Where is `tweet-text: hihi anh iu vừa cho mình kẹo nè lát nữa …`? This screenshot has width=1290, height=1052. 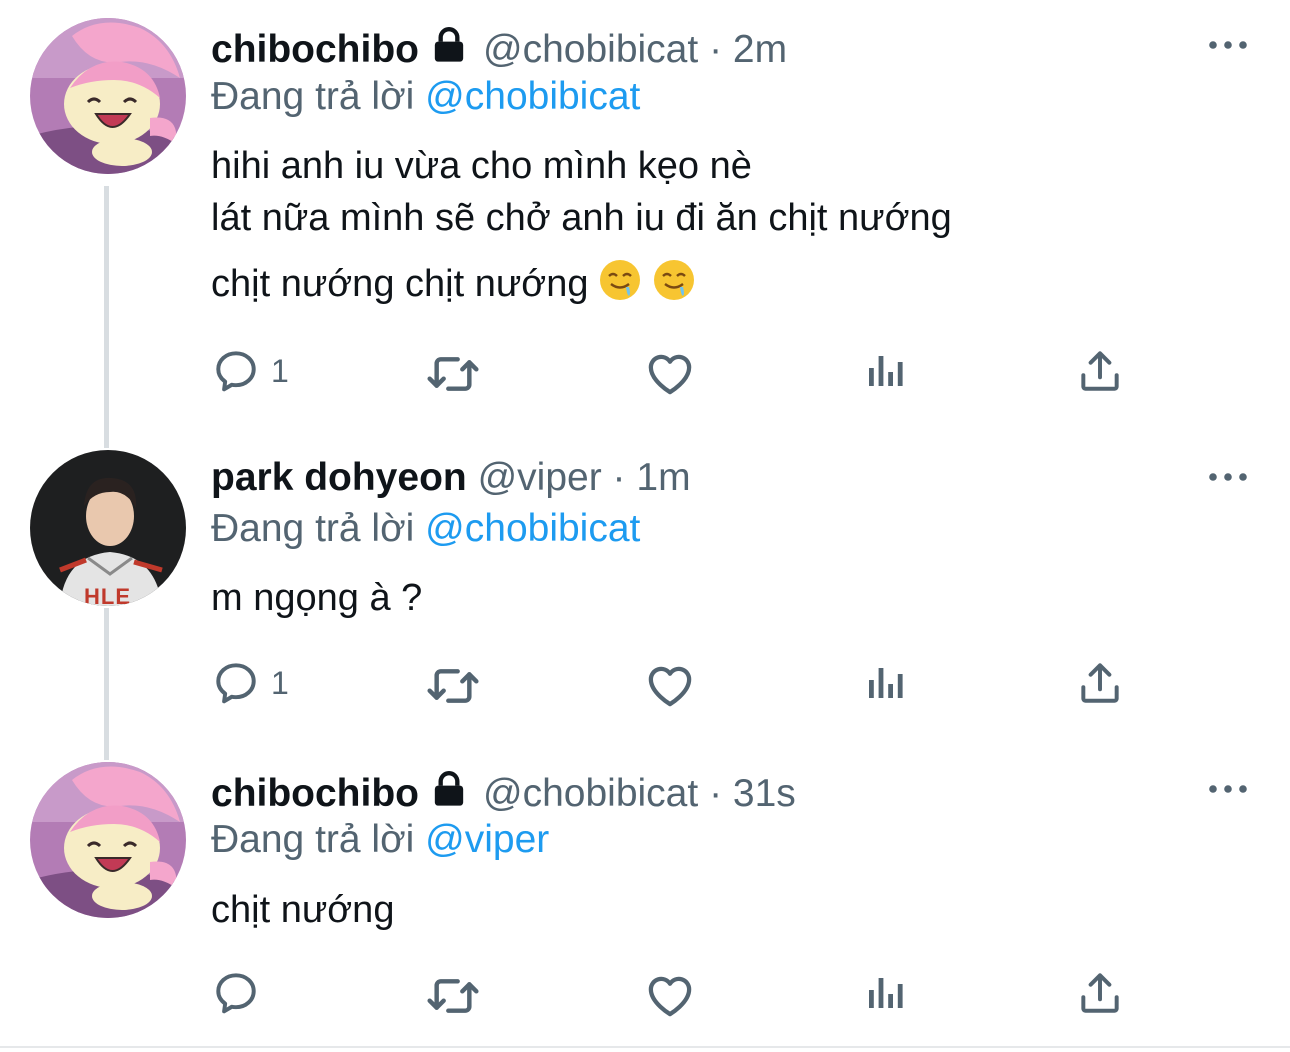 tweet-text: hihi anh iu vừa cho mình kẹo nè lát nữa … is located at coordinates (581, 225).